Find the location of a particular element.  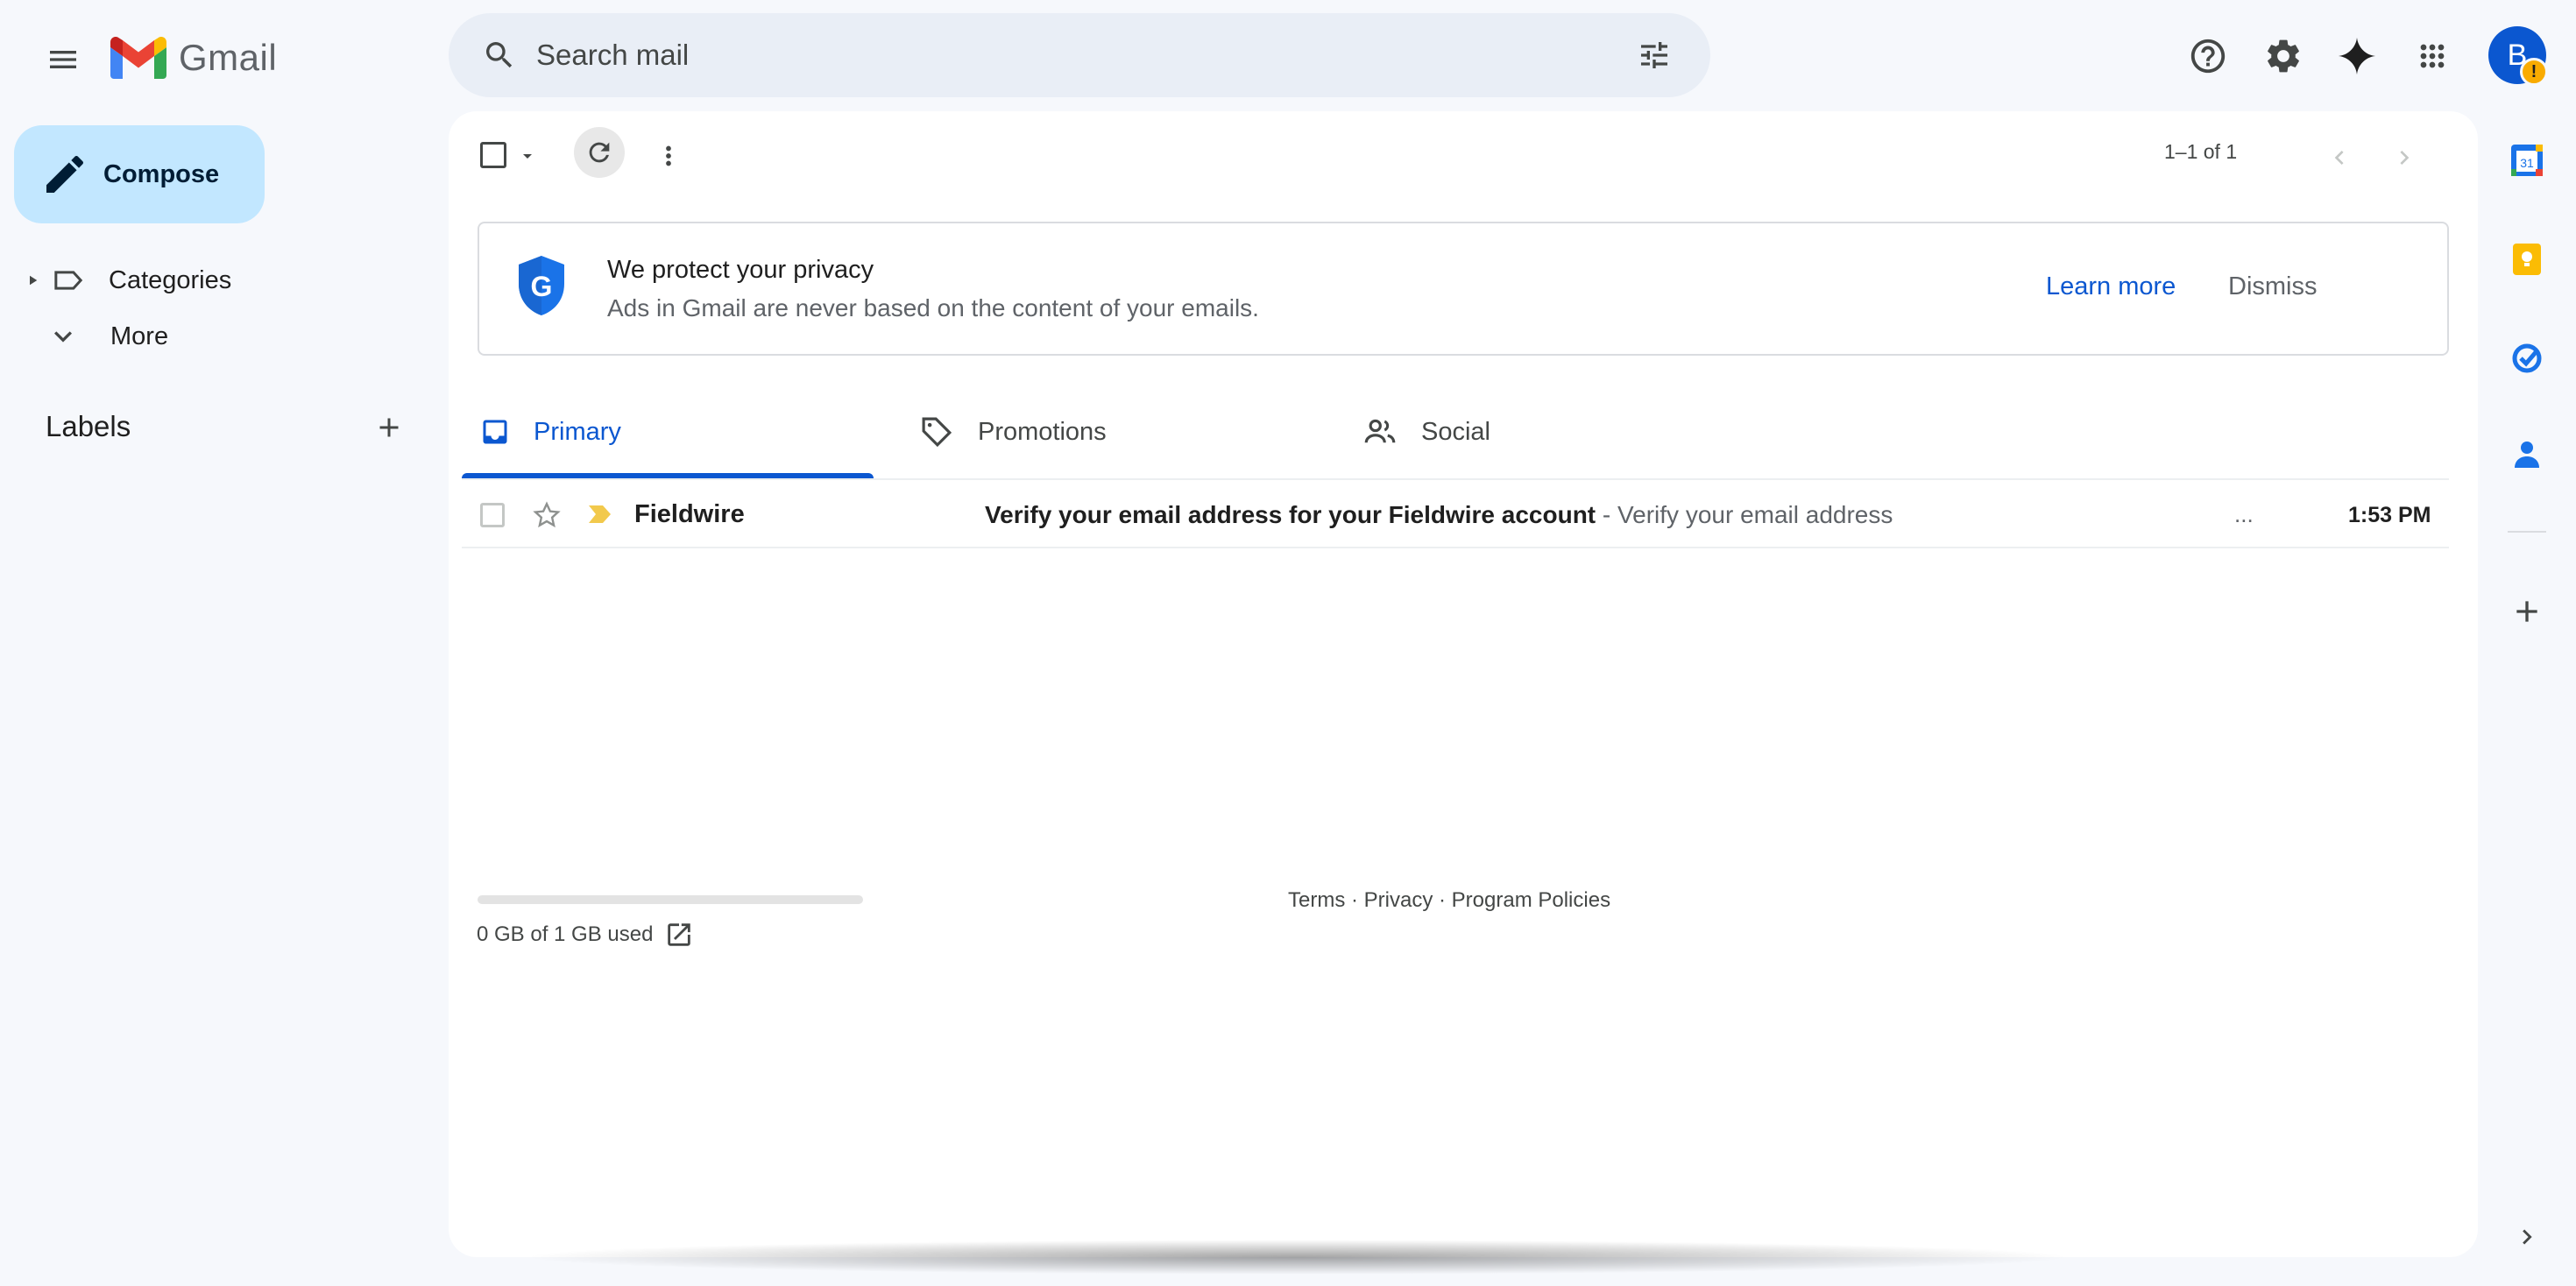

search-options-button is located at coordinates (1654, 56).